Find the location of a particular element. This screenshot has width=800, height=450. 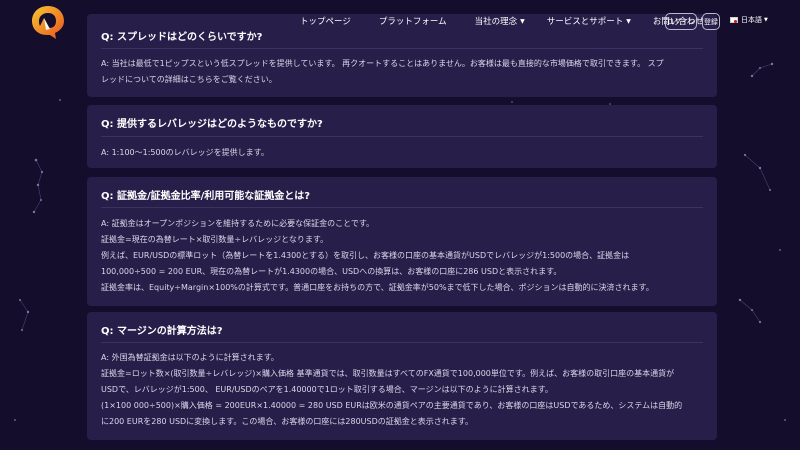

faq-answer: A: 1:100～1:500のレバレッジを提供します。 is located at coordinates (402, 153).